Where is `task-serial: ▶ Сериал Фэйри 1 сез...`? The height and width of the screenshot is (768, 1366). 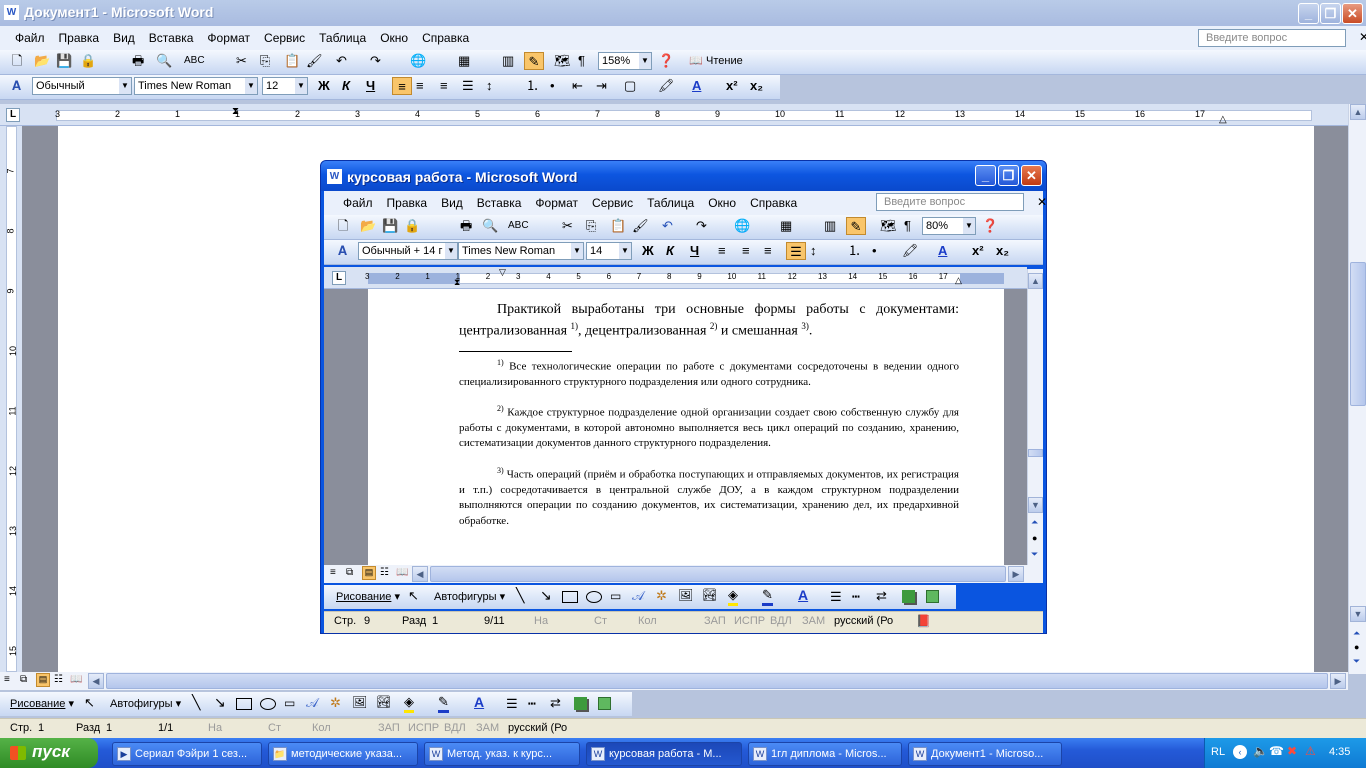 task-serial: ▶ Сериал Фэйри 1 сез... is located at coordinates (187, 754).